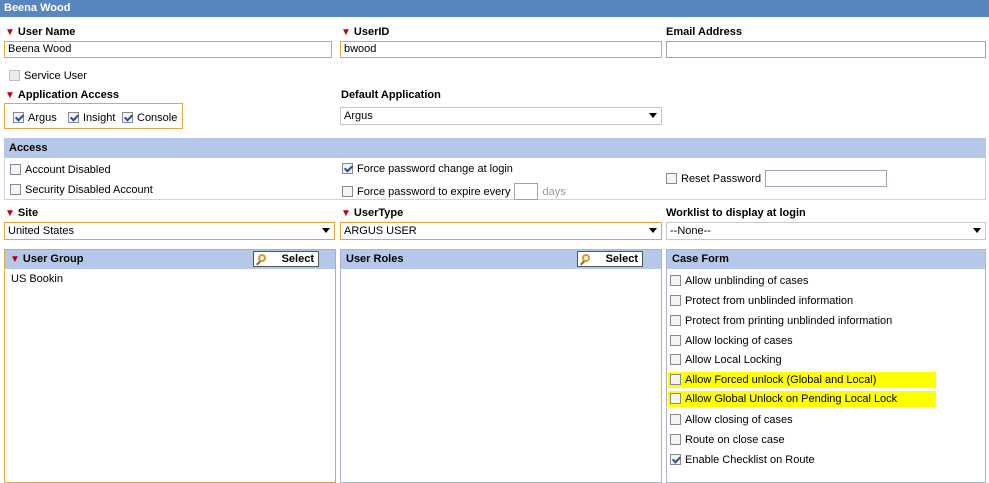  I want to click on case-form-option: Enable Checklist on Route, so click(742, 460).